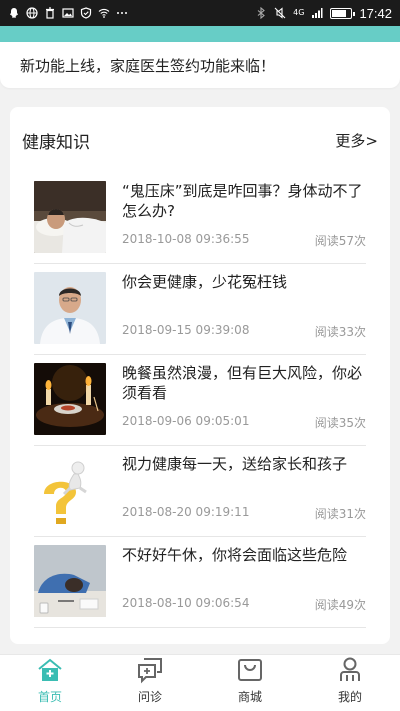 The width and height of the screenshot is (400, 711). What do you see at coordinates (32, 13) in the screenshot?
I see `globe-icon` at bounding box center [32, 13].